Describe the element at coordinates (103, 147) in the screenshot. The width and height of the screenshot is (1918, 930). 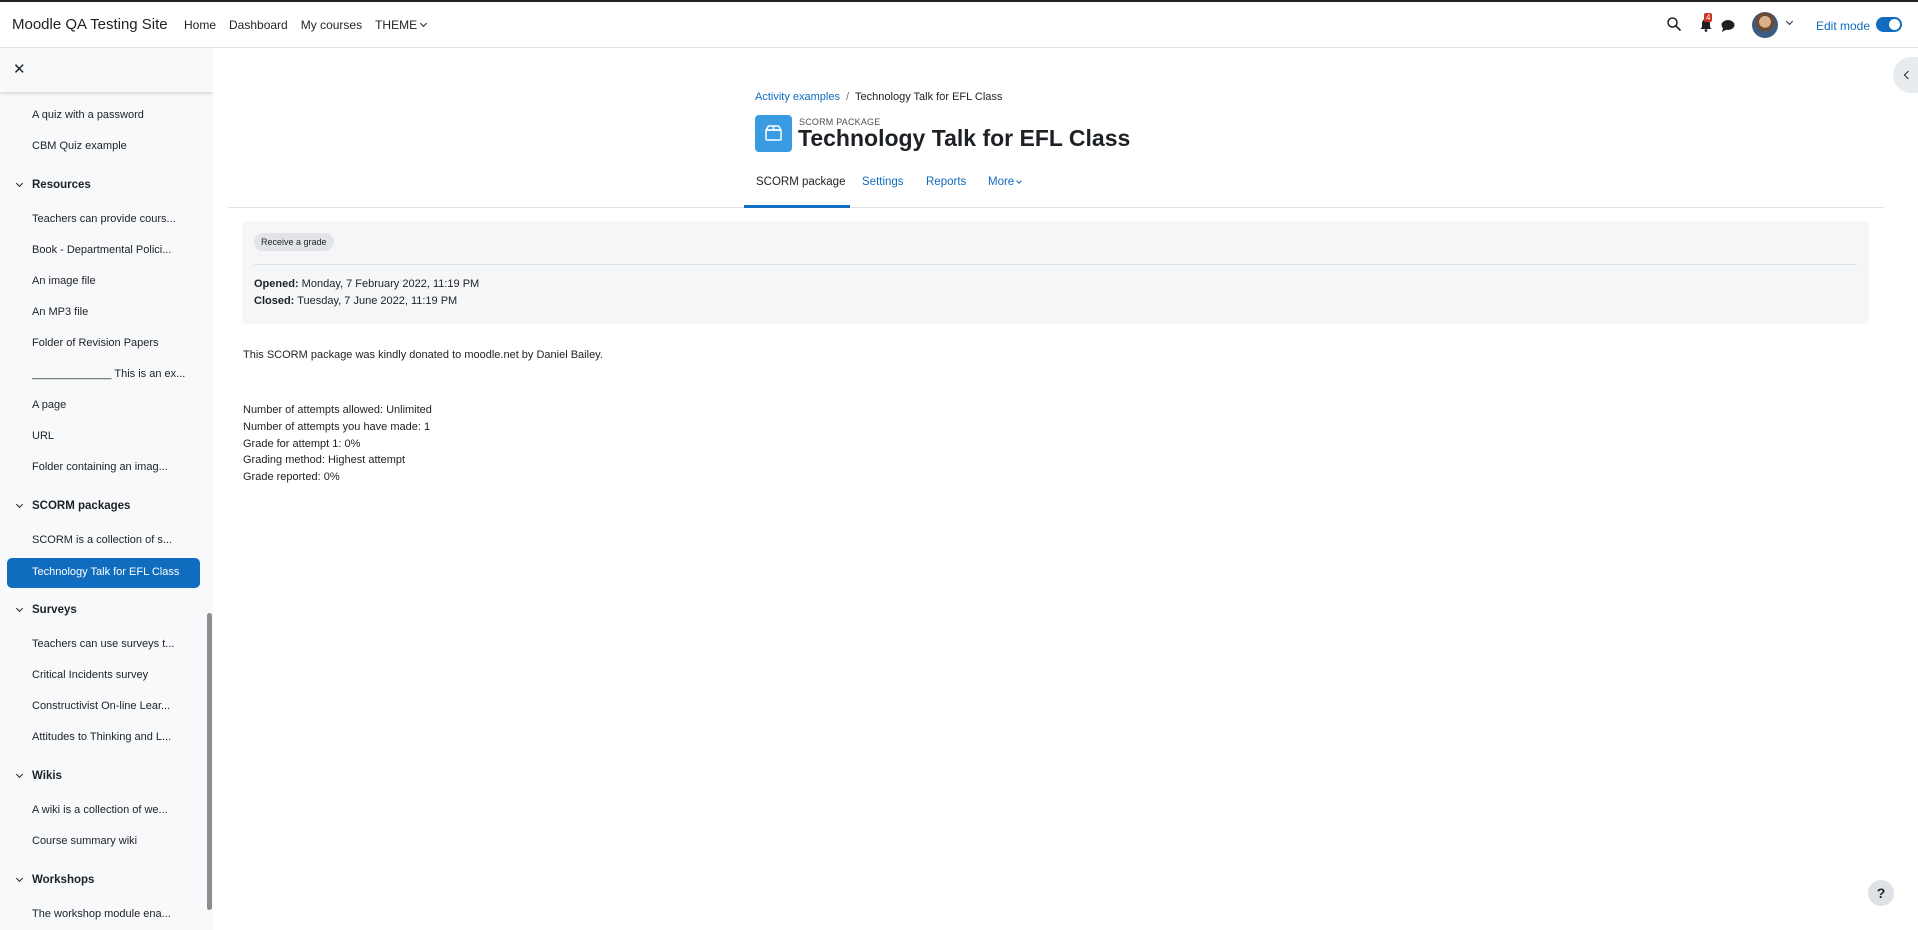
I see `course-index-item: CBM Quiz example` at that location.